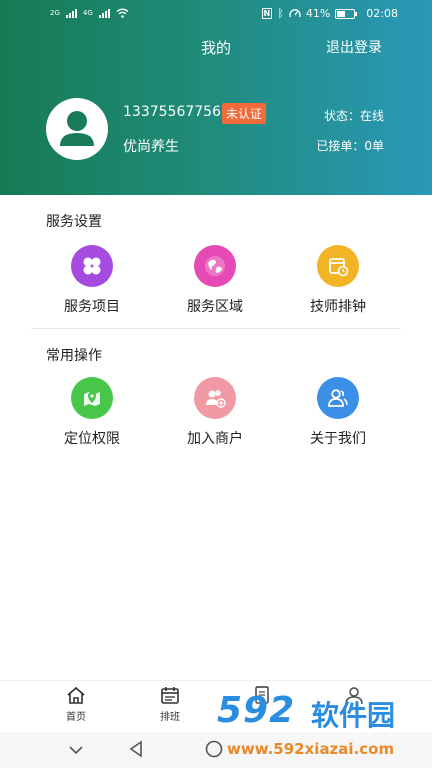 Image resolution: width=432 pixels, height=768 pixels. What do you see at coordinates (122, 13) in the screenshot?
I see `wifi-icon` at bounding box center [122, 13].